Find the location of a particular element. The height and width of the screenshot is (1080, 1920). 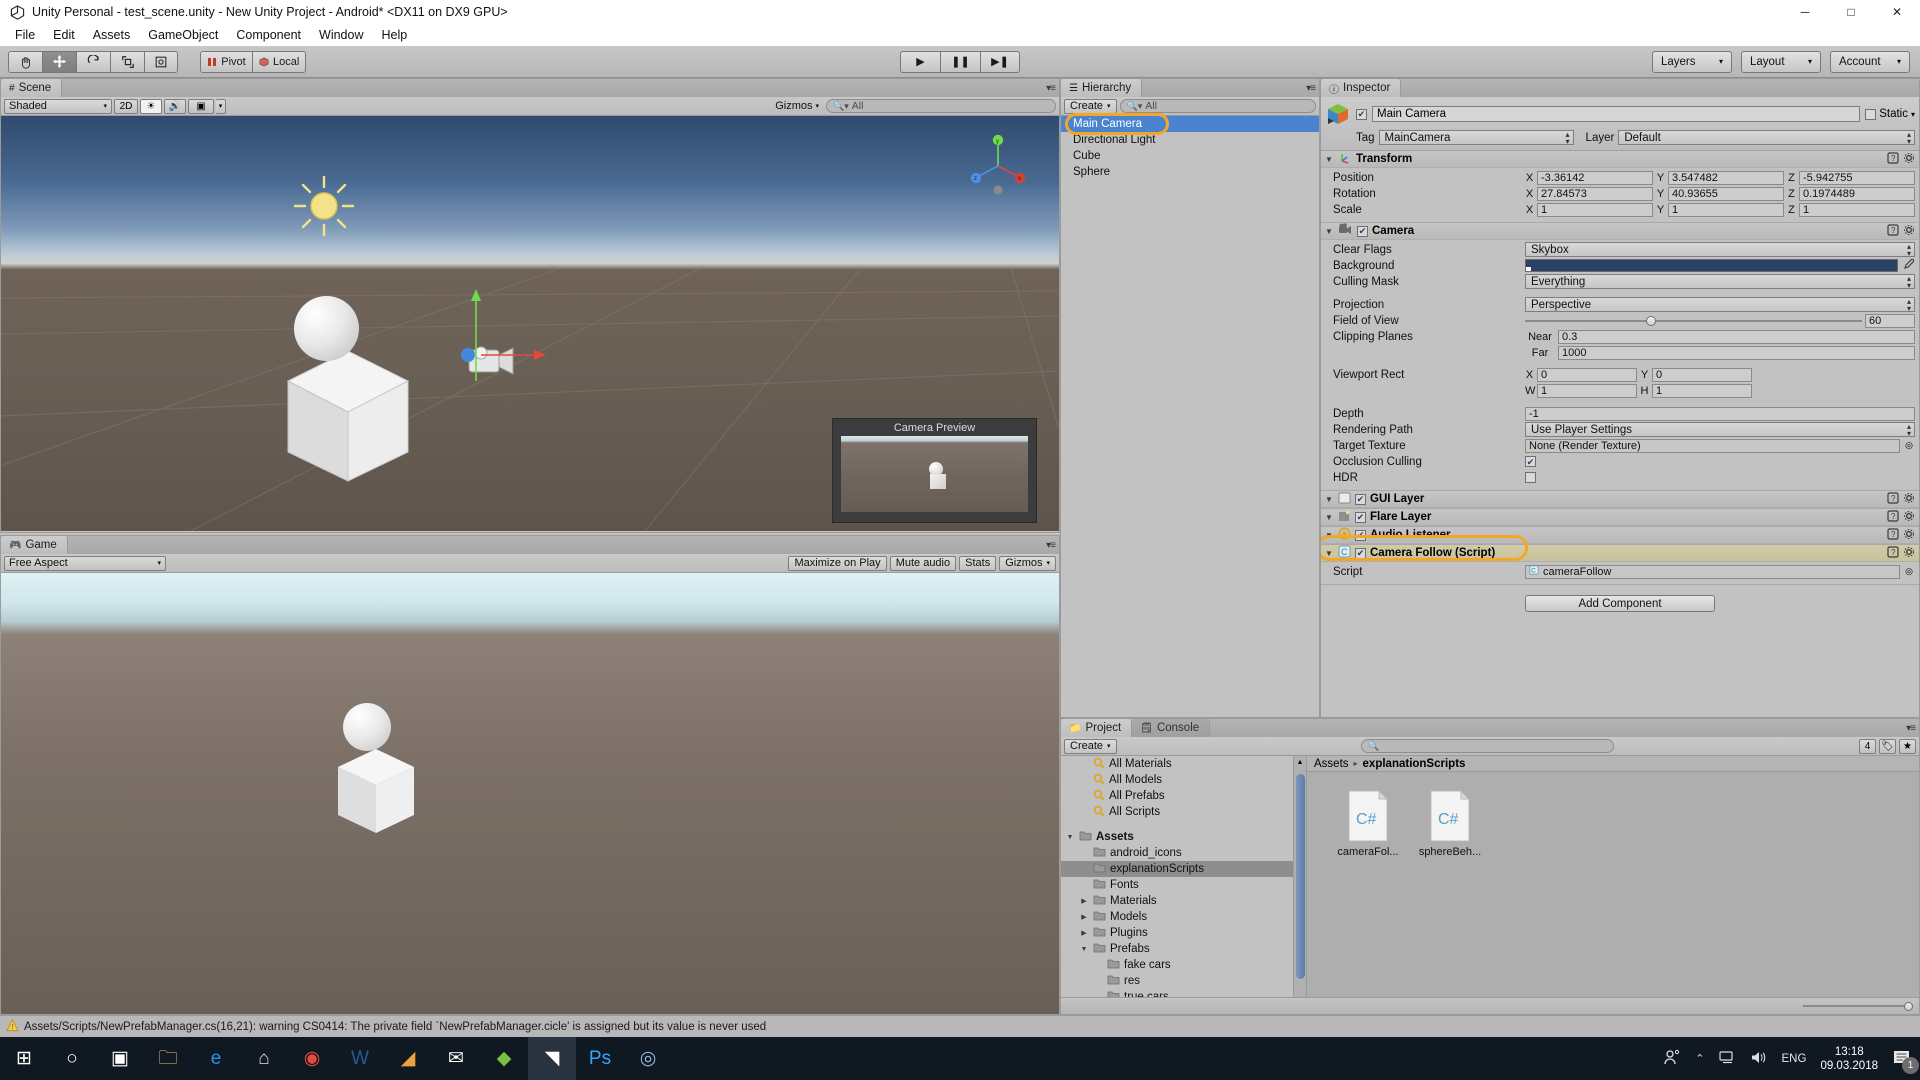

menu-item-component: Component is located at coordinates (268, 35).